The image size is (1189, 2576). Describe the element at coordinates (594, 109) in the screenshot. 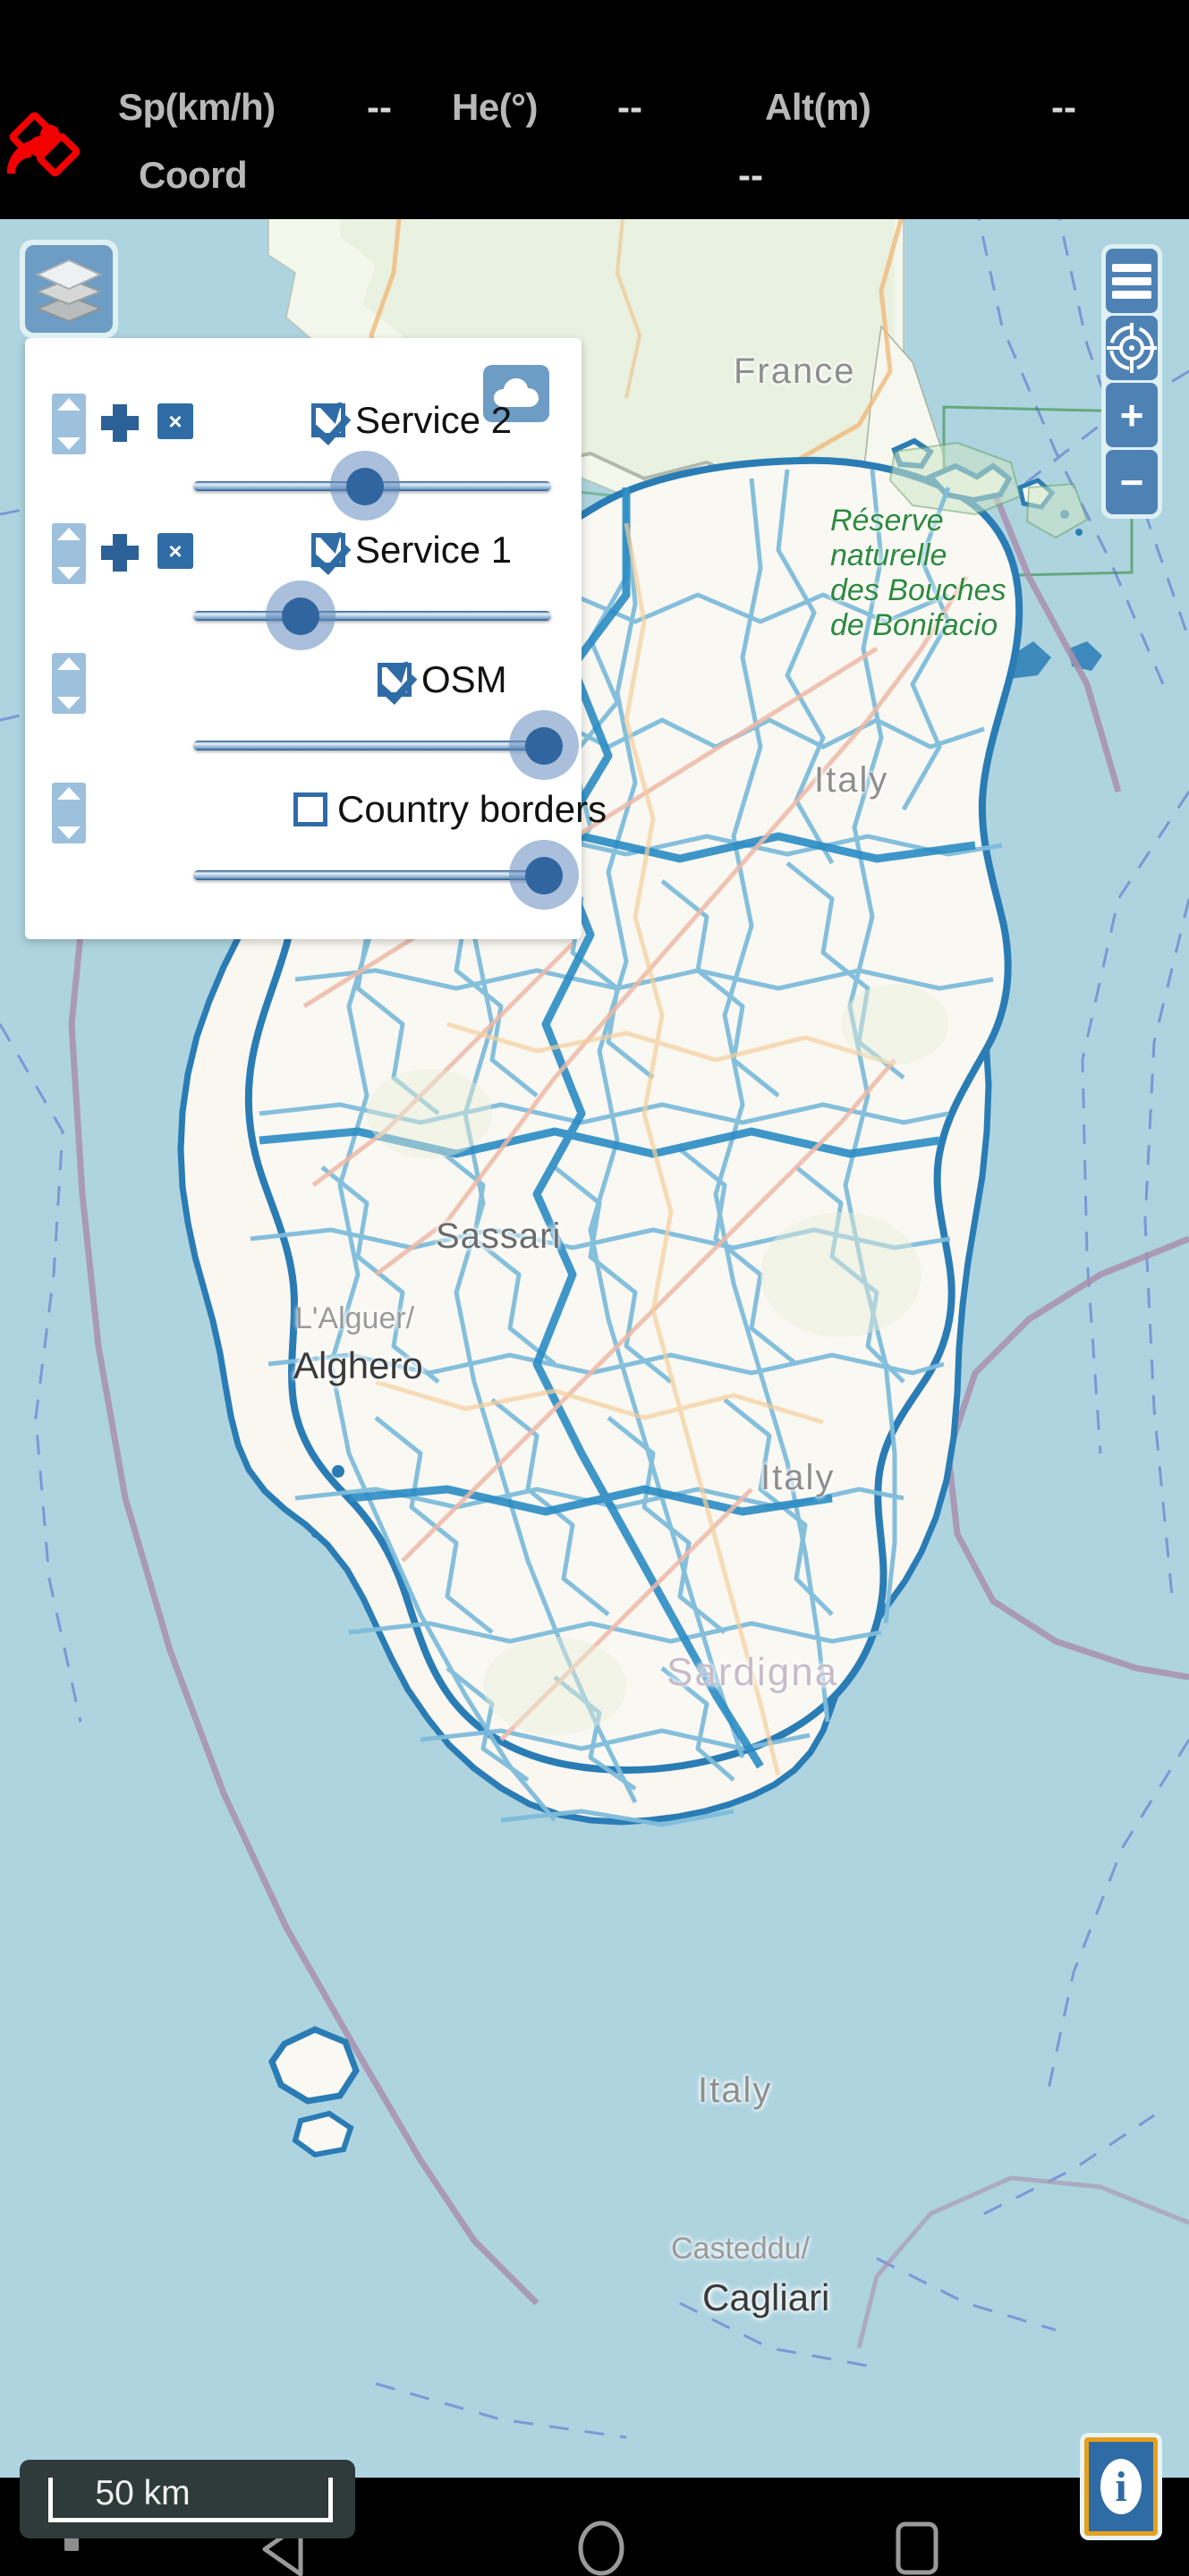

I see `gps-status-bar: Sp(km/h) -- He(°) -- Alt(m) -- Coord --` at that location.